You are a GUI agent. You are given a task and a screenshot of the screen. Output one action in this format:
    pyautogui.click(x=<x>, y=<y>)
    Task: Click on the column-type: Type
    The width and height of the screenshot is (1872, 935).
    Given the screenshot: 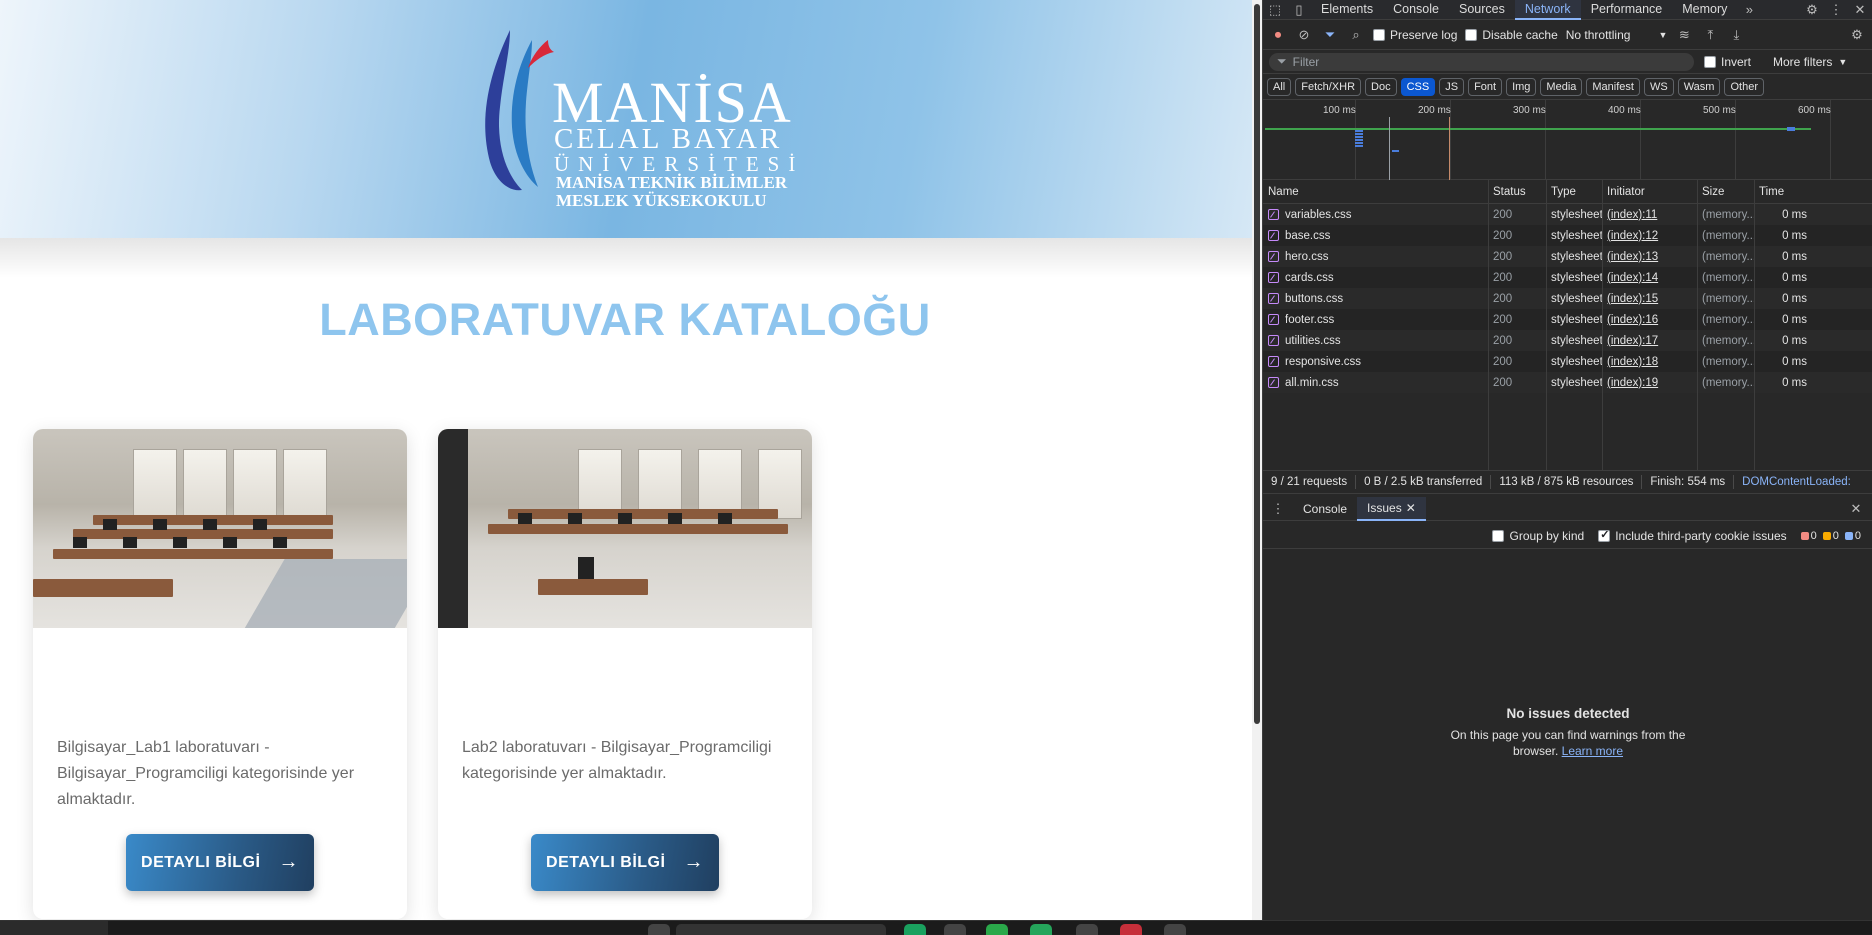 What is the action you would take?
    pyautogui.click(x=1574, y=191)
    